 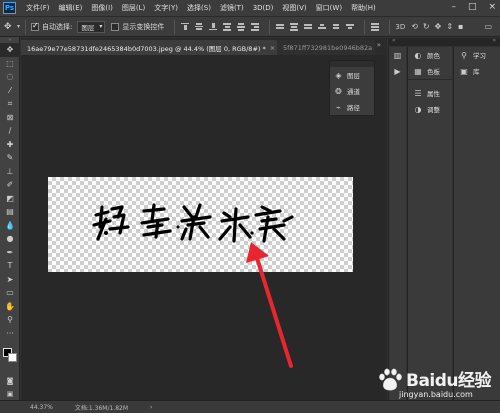 I want to click on dock-collapse-icon: », so click(x=494, y=40).